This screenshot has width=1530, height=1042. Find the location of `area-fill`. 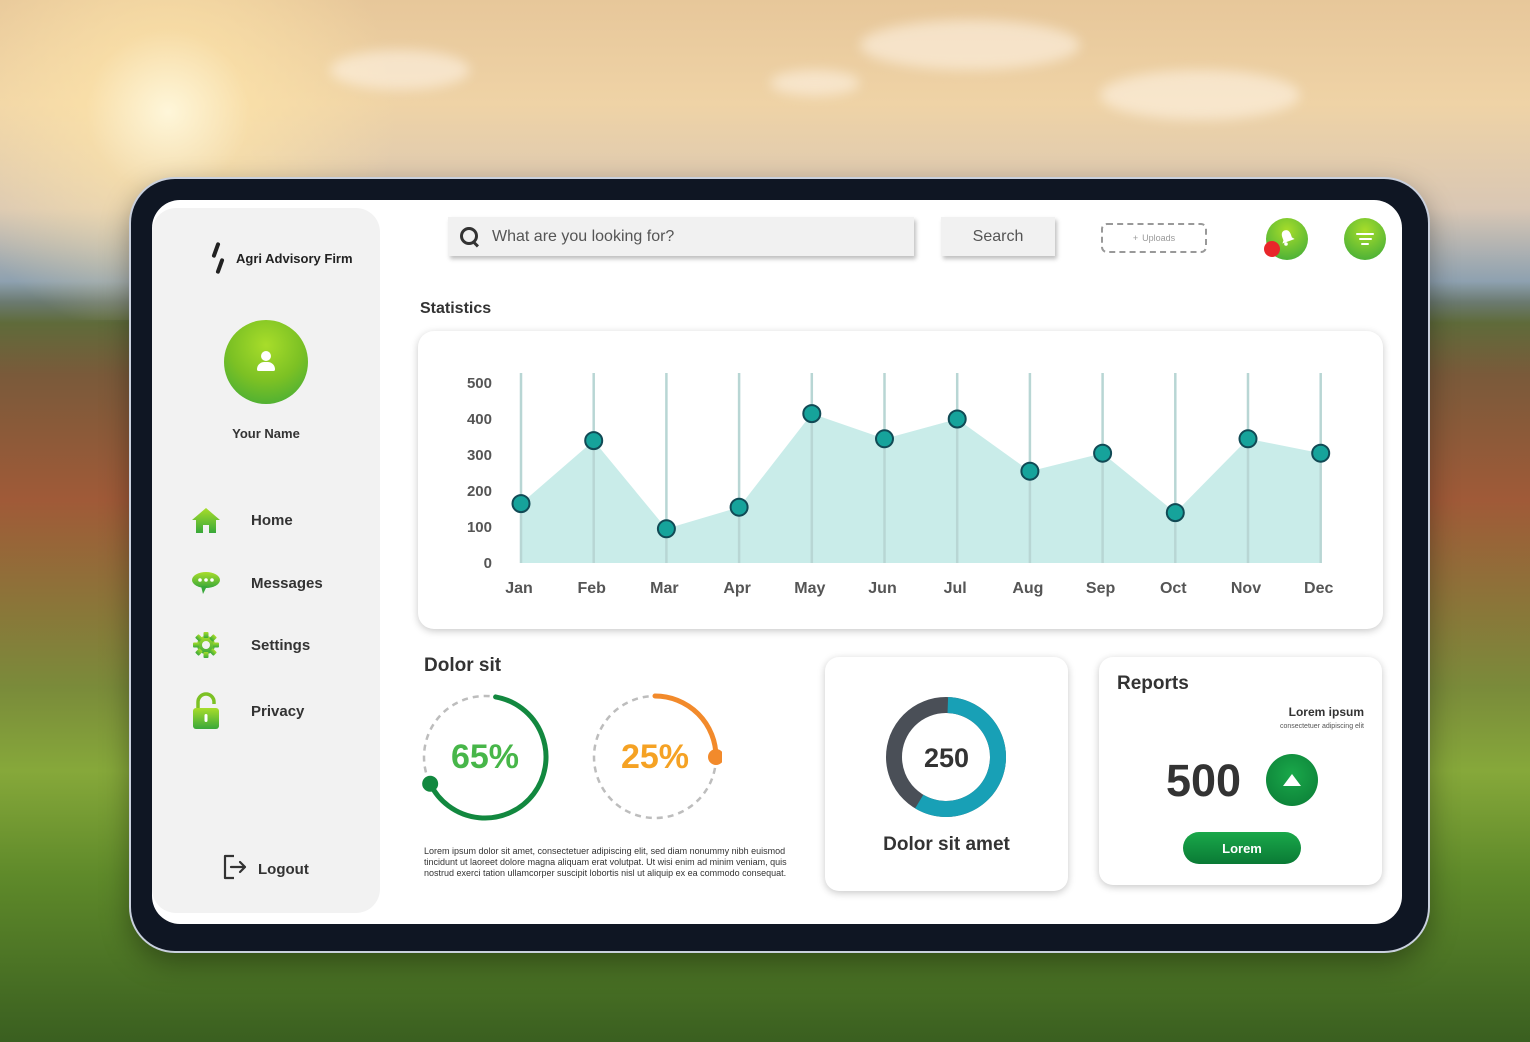

area-fill is located at coordinates (921, 488).